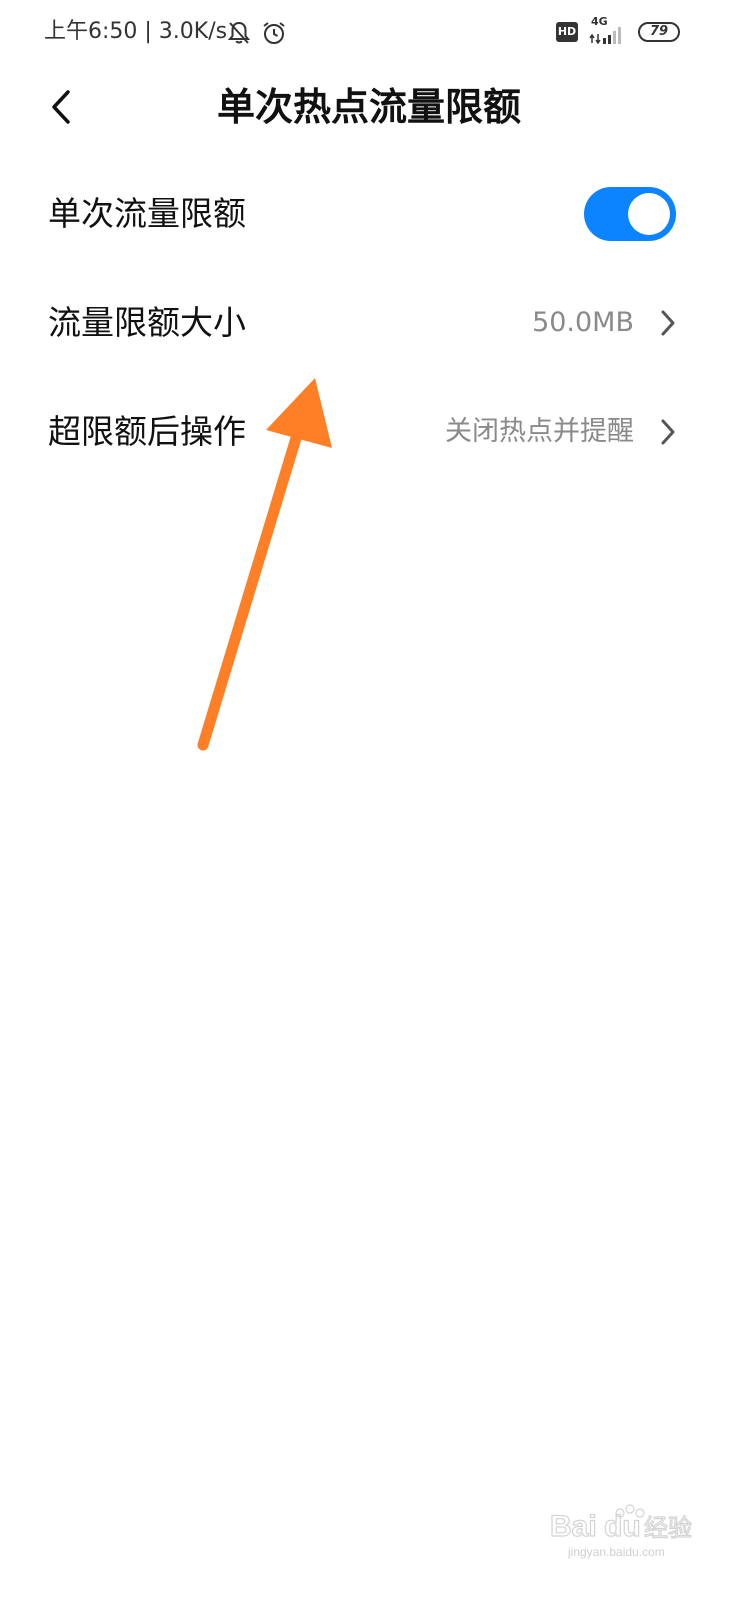 This screenshot has height=1600, width=738. What do you see at coordinates (605, 35) in the screenshot?
I see `signal-icon` at bounding box center [605, 35].